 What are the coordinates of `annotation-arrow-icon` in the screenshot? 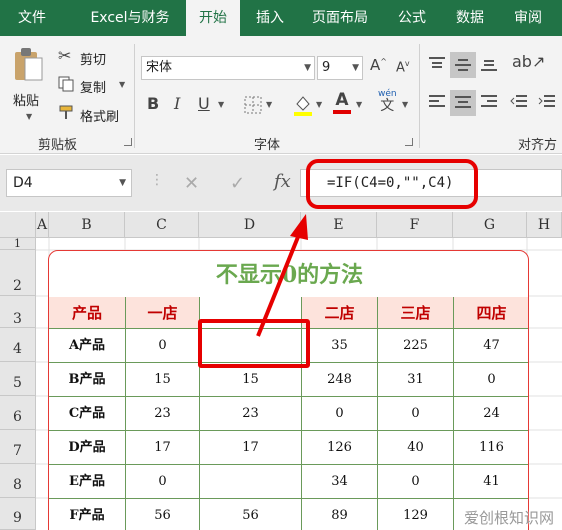 It's located at (282, 275).